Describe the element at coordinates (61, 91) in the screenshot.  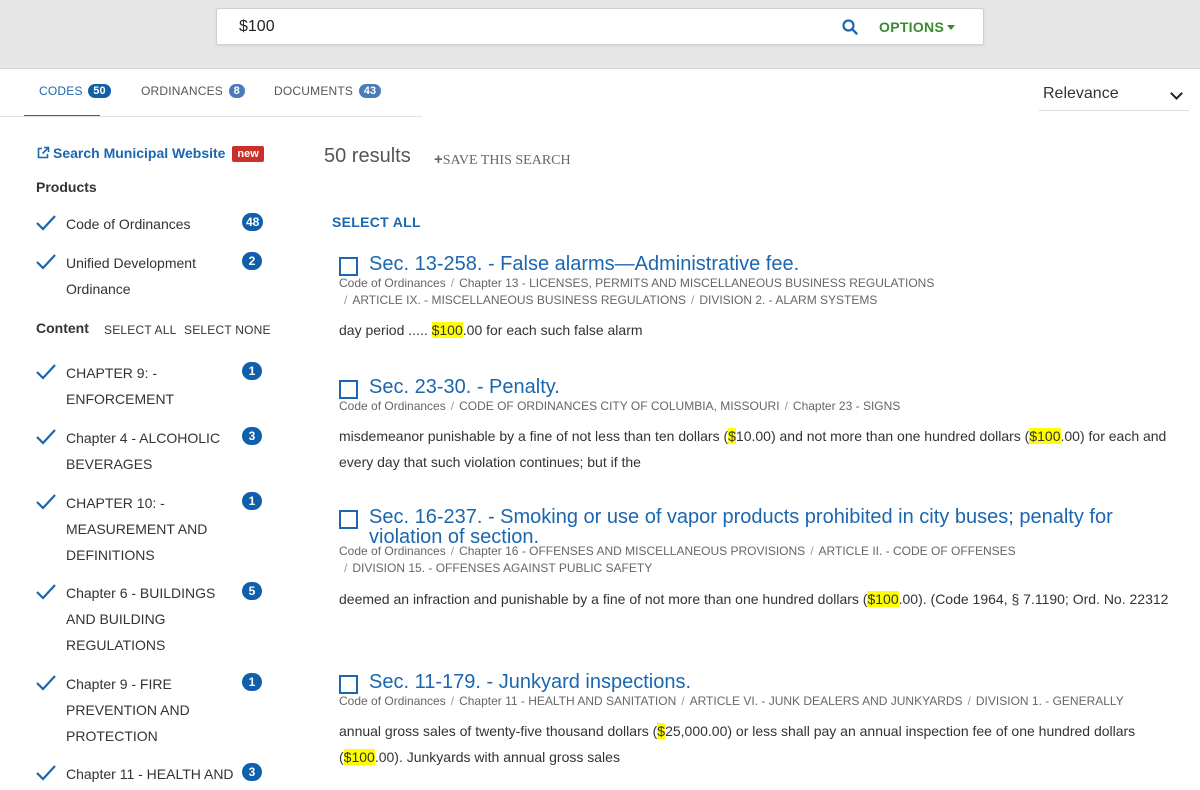
I see `tab-label: CODES` at that location.